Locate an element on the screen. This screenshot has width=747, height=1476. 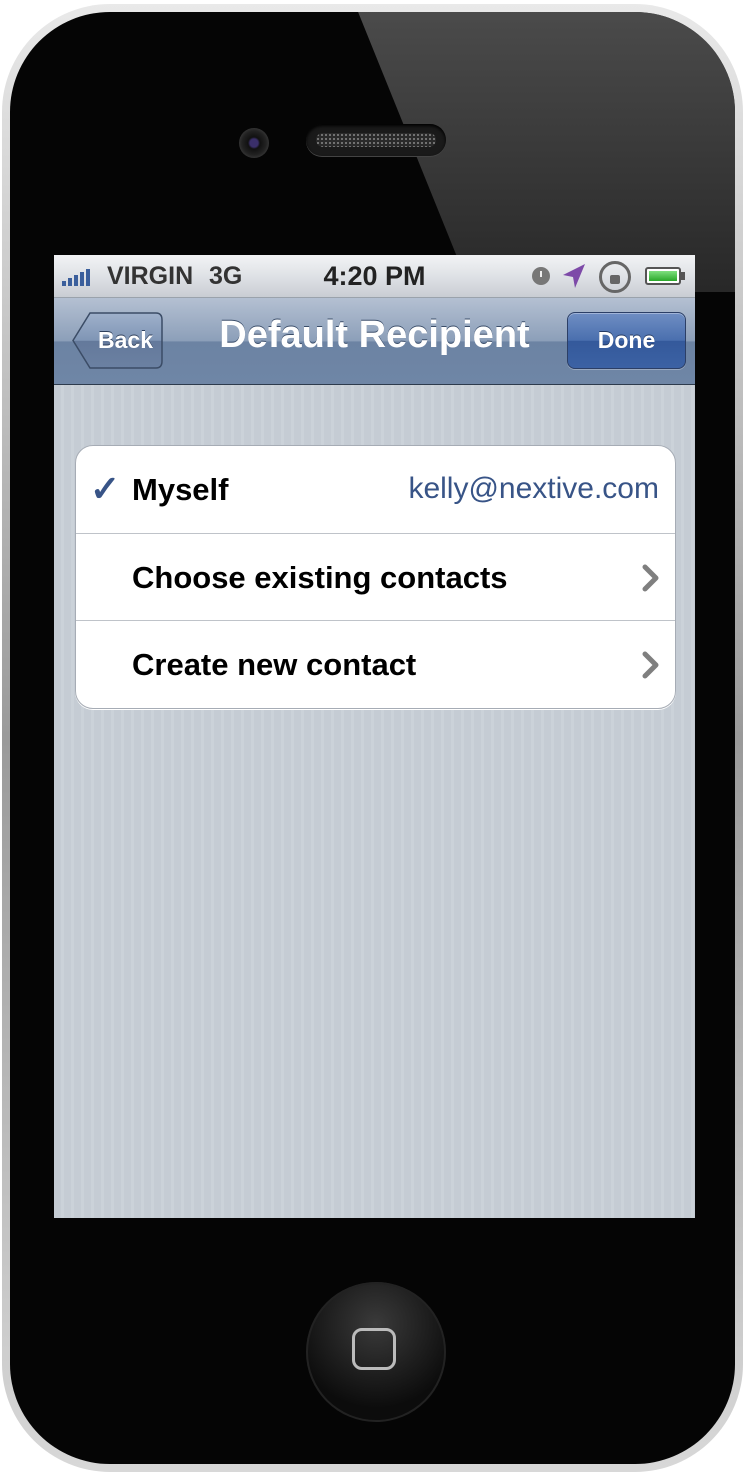
navigation-bar: Back Default Recipient Done is located at coordinates (374, 341).